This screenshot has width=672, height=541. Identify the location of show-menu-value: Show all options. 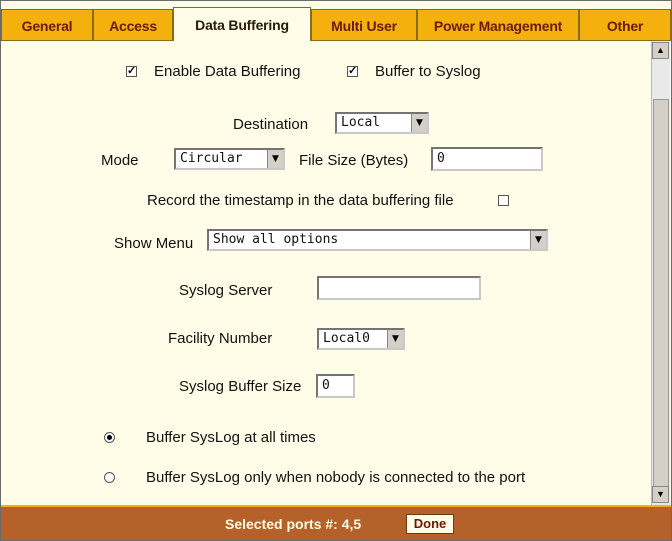
(276, 239).